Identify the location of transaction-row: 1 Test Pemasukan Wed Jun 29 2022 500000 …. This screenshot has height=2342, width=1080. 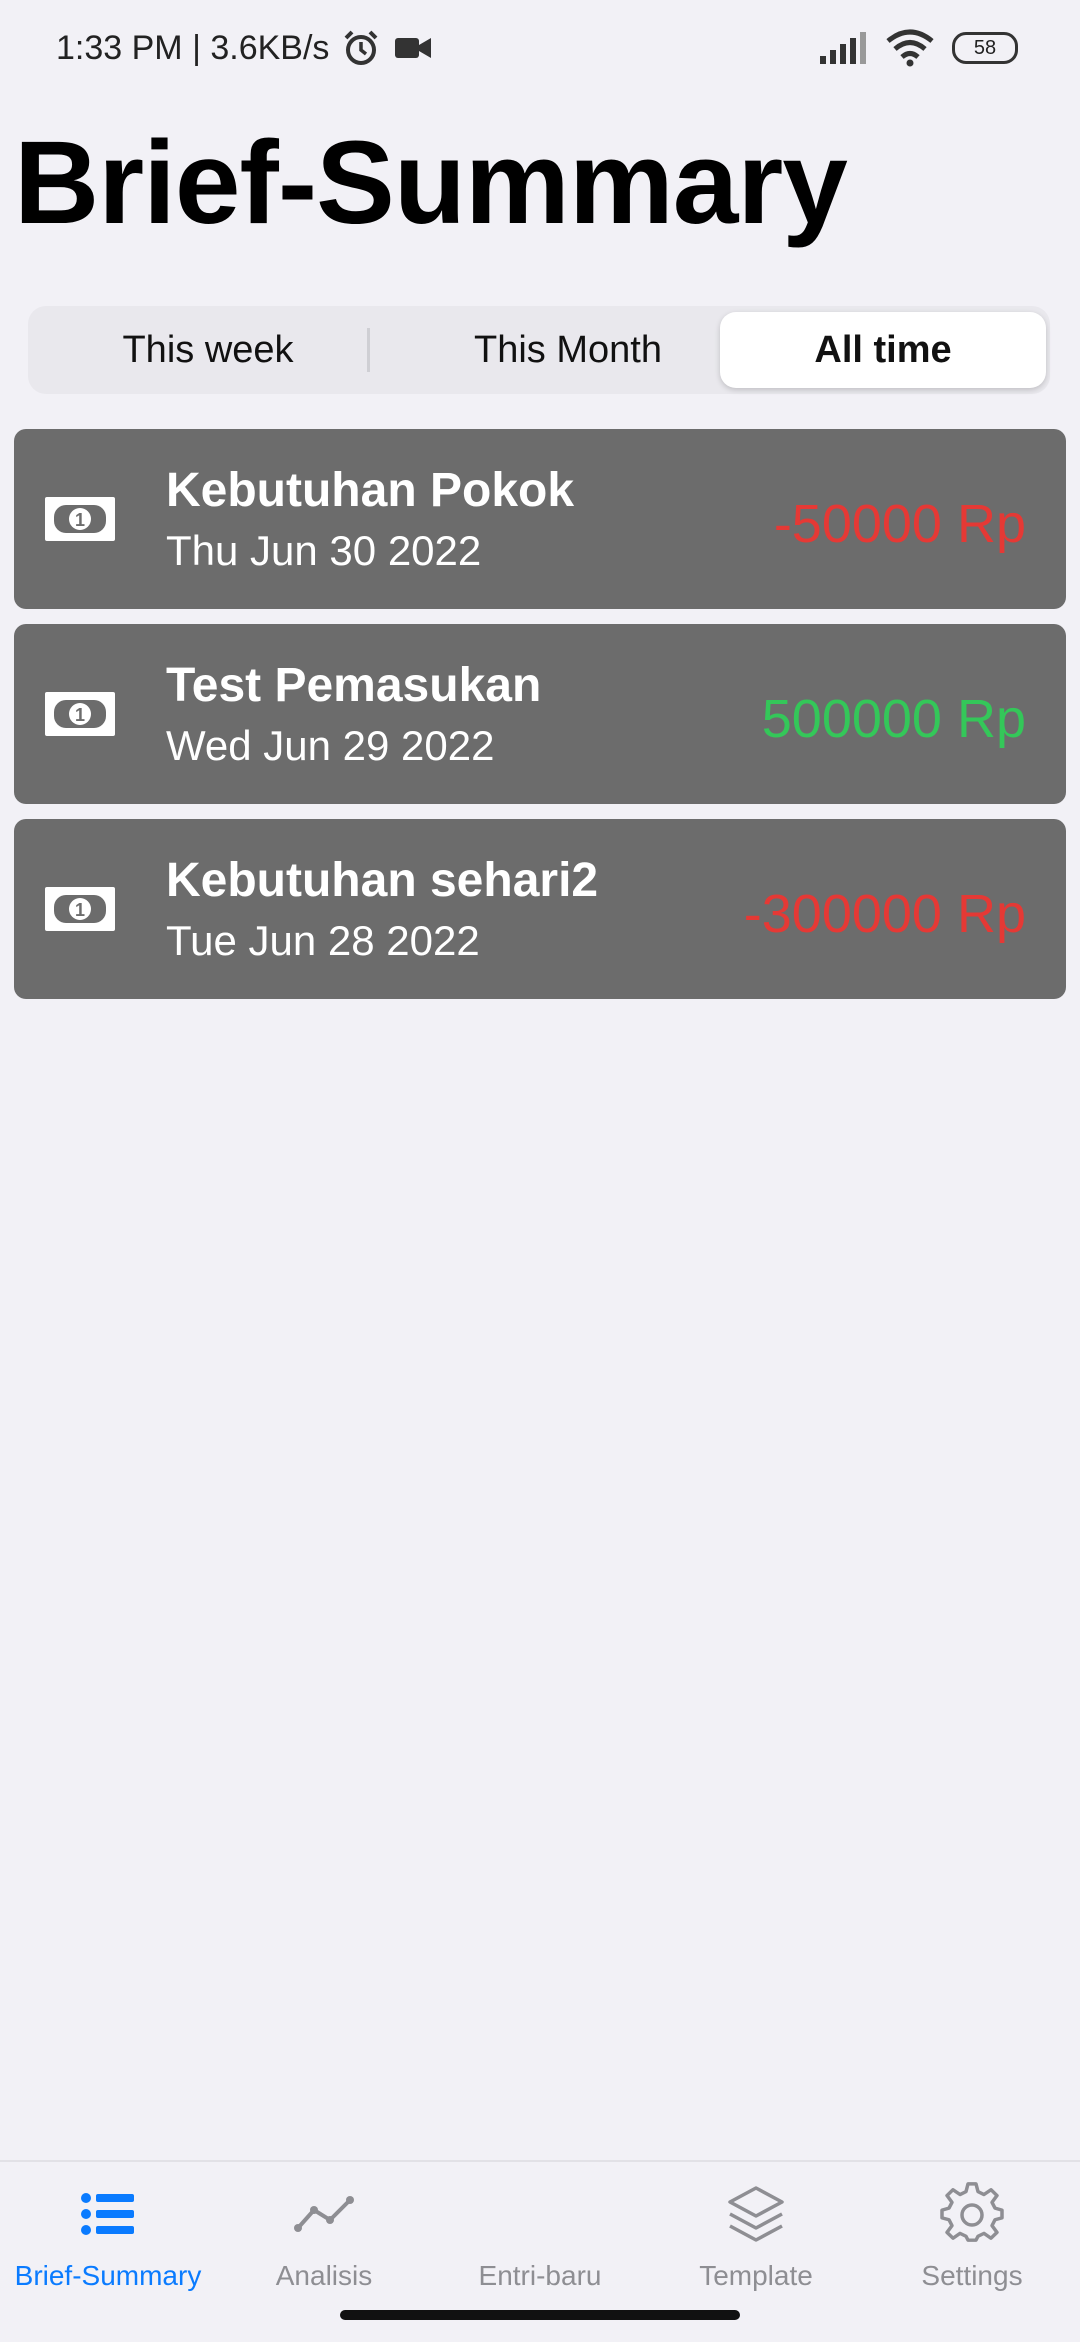
(540, 714).